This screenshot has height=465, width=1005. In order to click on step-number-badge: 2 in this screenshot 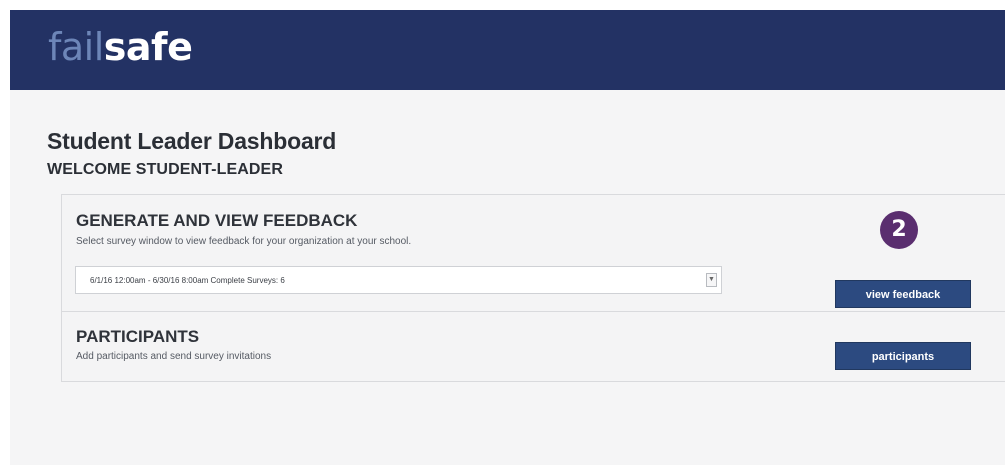, I will do `click(899, 230)`.